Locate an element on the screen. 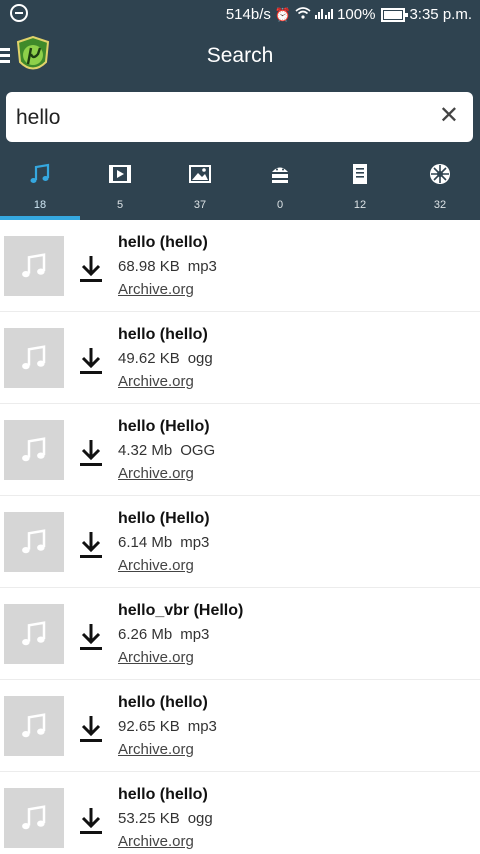  torrent-icon is located at coordinates (440, 174).